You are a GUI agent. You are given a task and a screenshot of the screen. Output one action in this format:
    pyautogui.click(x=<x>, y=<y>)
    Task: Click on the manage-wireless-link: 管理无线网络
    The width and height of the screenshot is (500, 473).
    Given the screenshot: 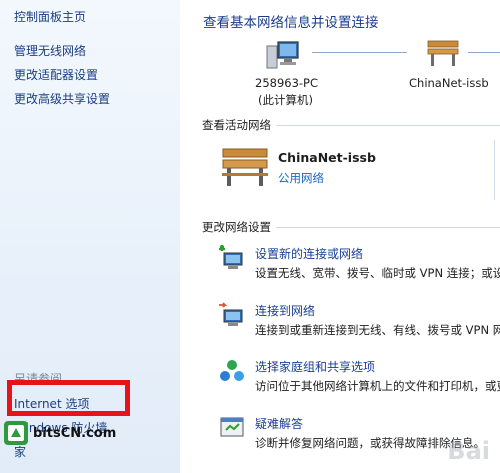 What is the action you would take?
    pyautogui.click(x=50, y=50)
    